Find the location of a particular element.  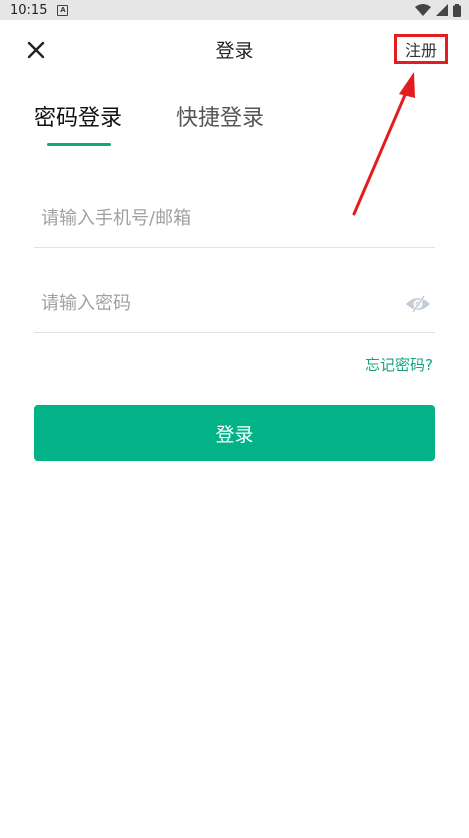

signal-icon is located at coordinates (442, 10).